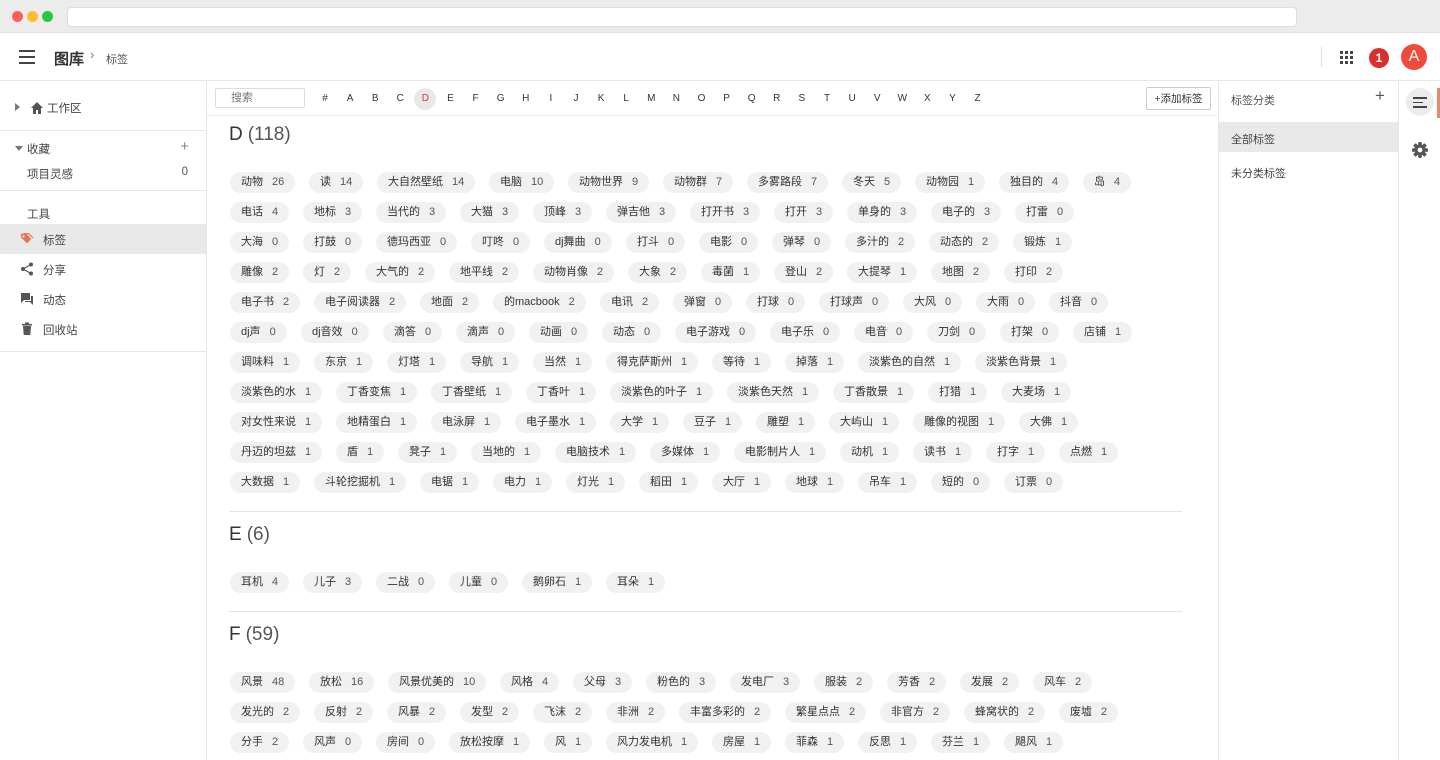 This screenshot has height=760, width=1440. What do you see at coordinates (1420, 102) in the screenshot?
I see `details-panel-button` at bounding box center [1420, 102].